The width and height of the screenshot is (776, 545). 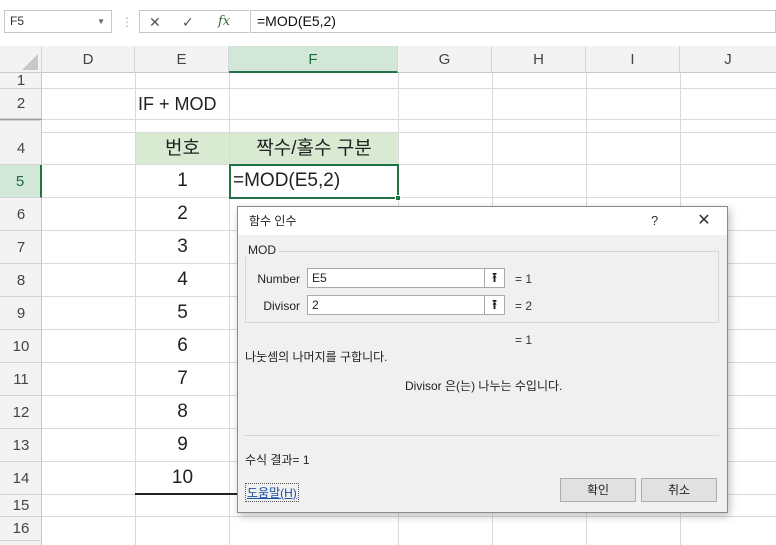 What do you see at coordinates (539, 59) in the screenshot?
I see `column-header-h: H` at bounding box center [539, 59].